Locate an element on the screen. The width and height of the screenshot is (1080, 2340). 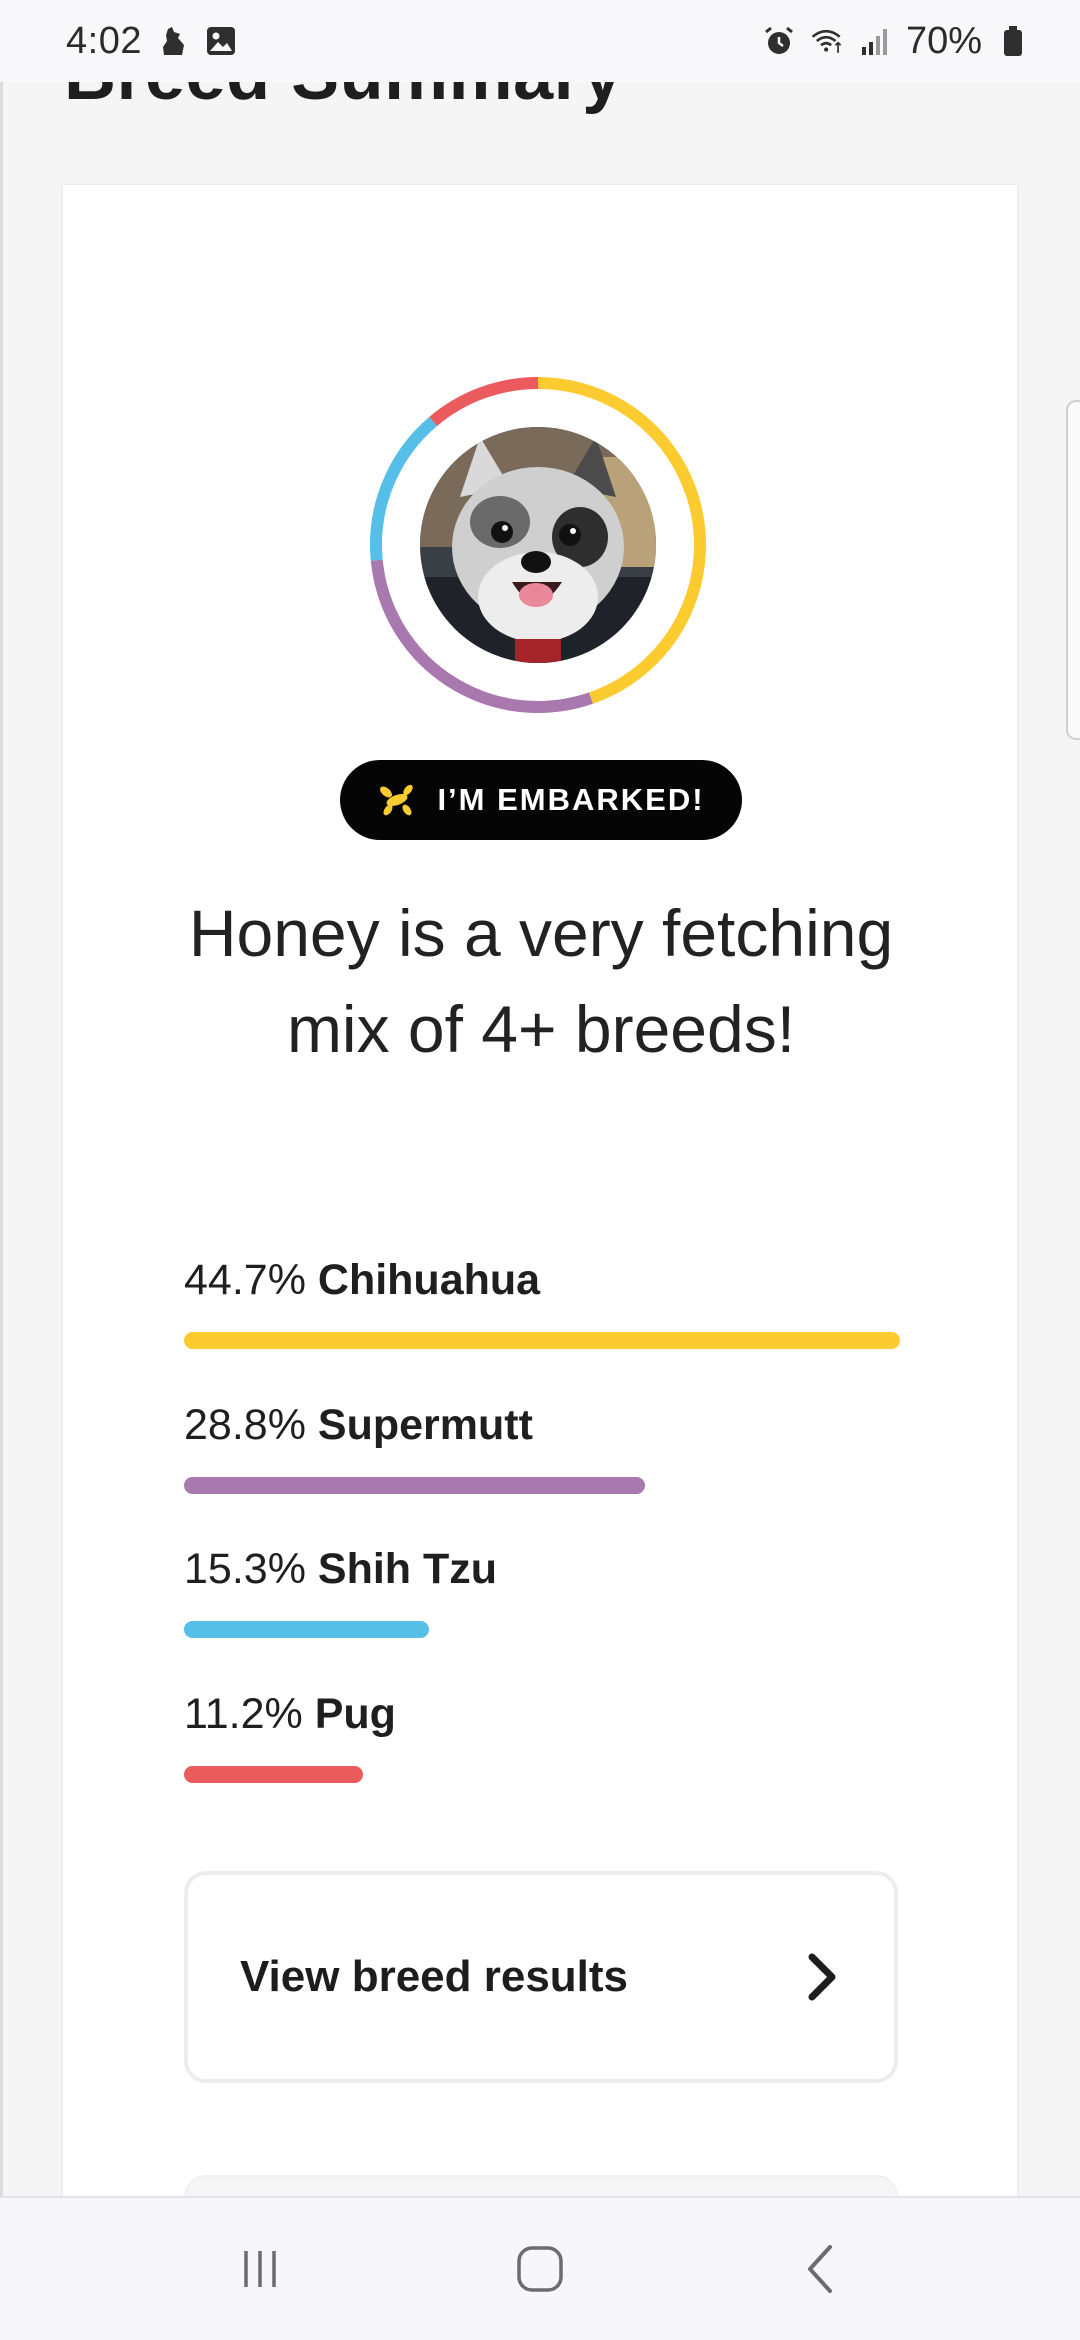
breed-row-chihuahua: 44.7% Chihuahua is located at coordinates (544, 1299).